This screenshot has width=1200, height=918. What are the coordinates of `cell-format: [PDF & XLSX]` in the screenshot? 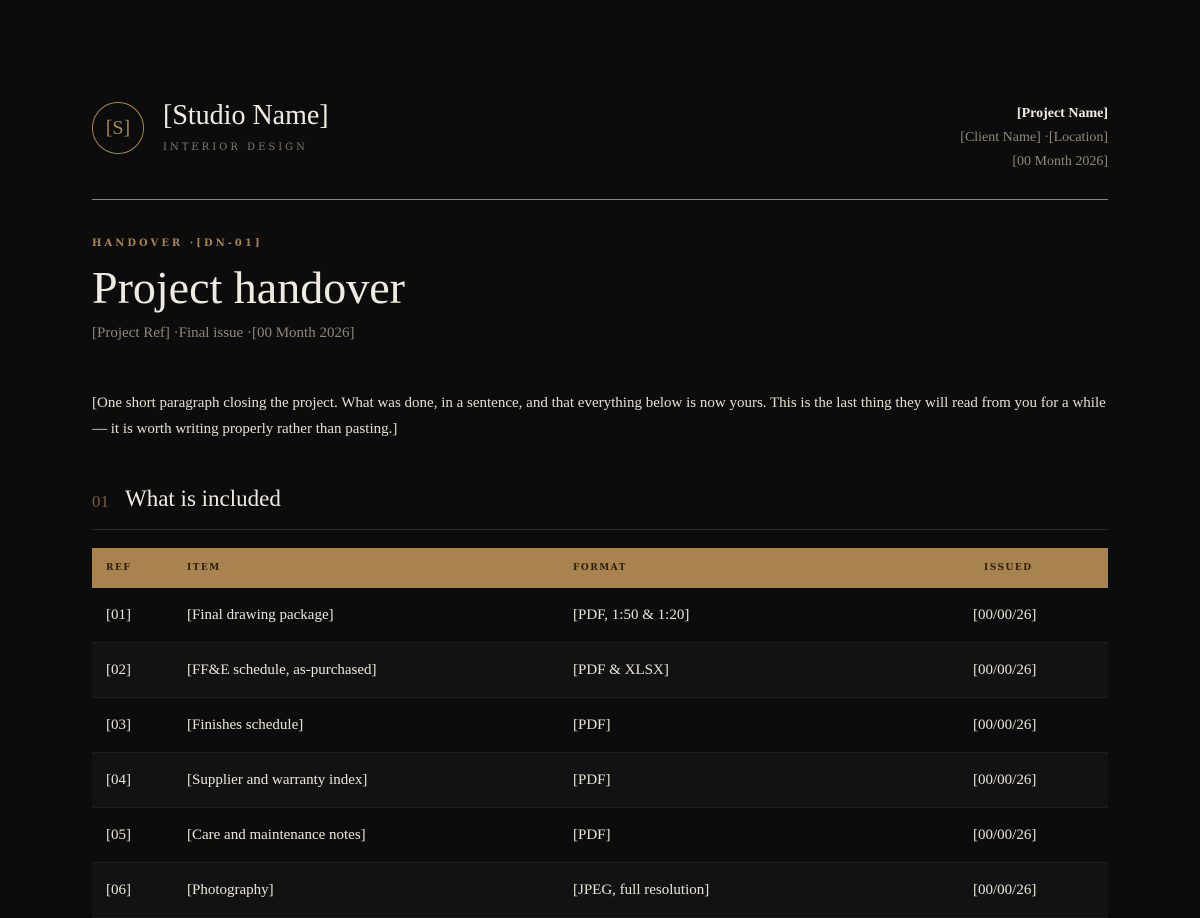 It's located at (773, 670).